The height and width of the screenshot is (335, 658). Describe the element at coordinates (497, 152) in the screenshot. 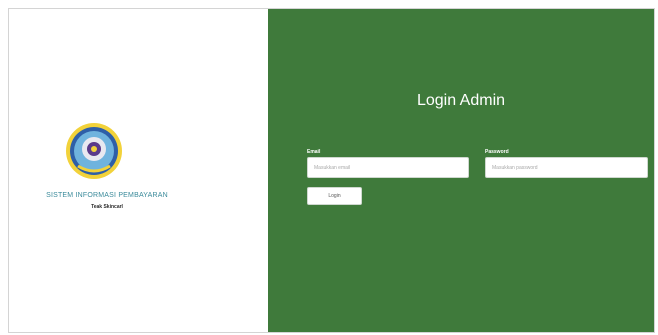

I see `password-label: Password` at that location.